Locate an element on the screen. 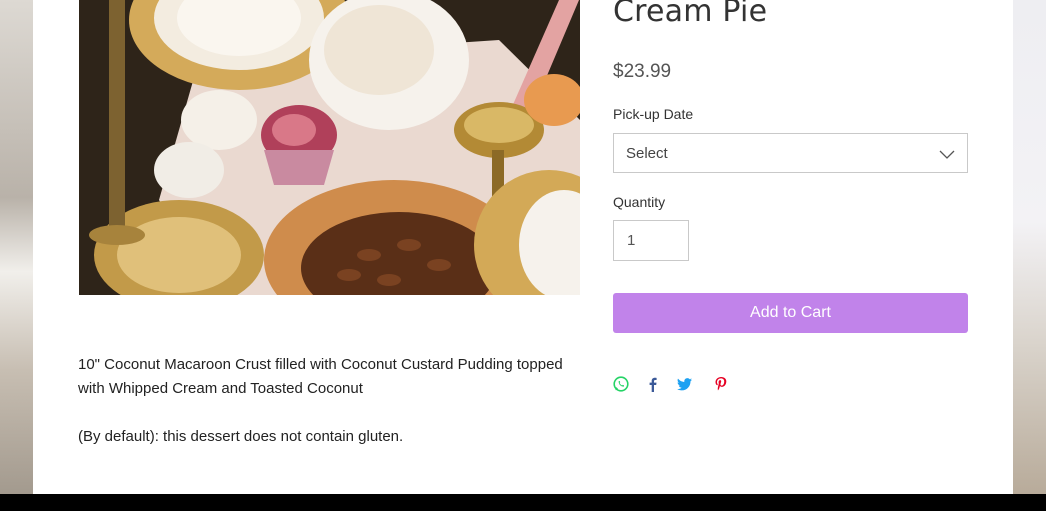 This screenshot has height=511, width=1046. product-price: $23.99 is located at coordinates (642, 71).